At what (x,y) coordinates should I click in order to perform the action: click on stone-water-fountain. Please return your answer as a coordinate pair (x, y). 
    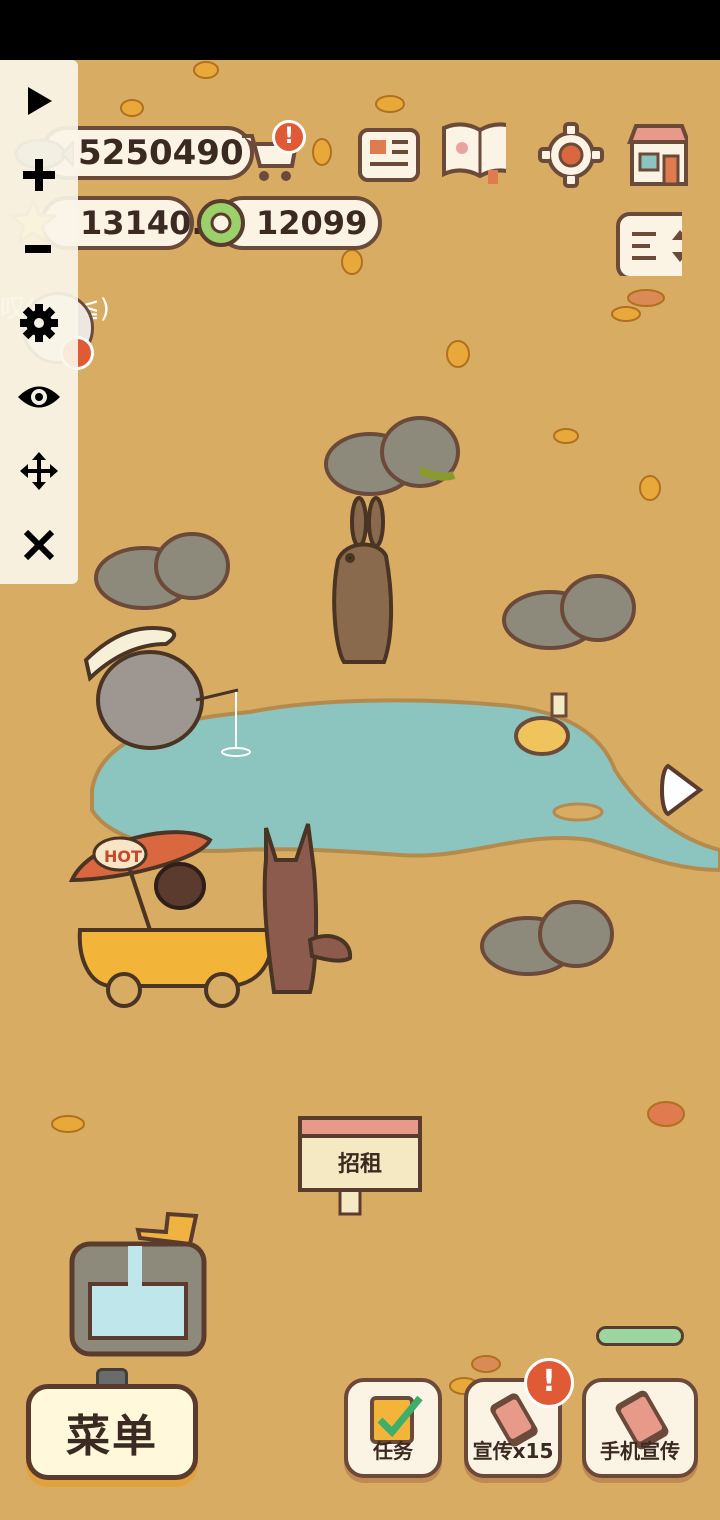
    Looking at the image, I should click on (138, 1284).